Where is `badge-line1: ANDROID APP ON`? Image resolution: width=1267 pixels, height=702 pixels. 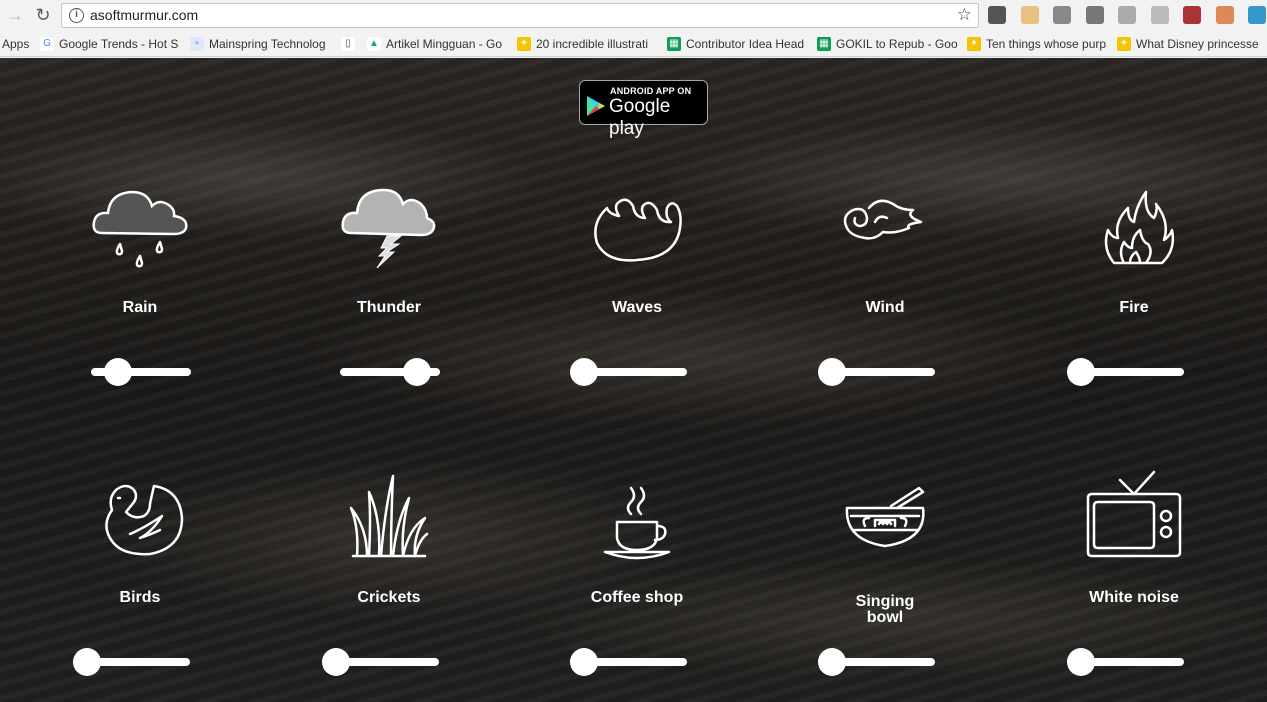 badge-line1: ANDROID APP ON is located at coordinates (651, 91).